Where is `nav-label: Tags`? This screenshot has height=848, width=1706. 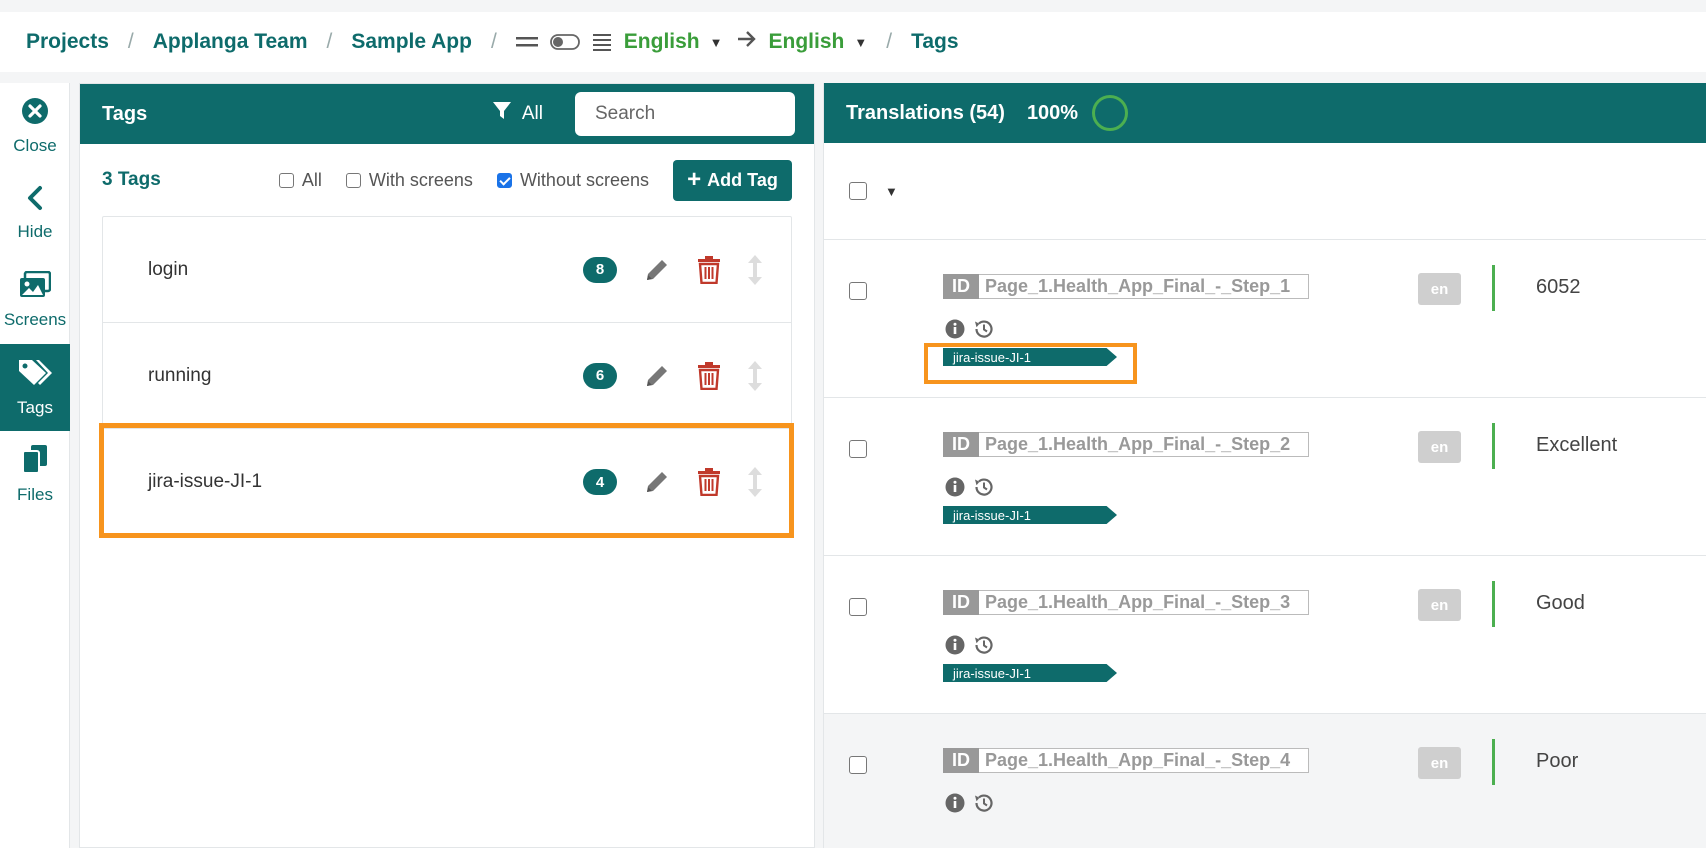
nav-label: Tags is located at coordinates (35, 407).